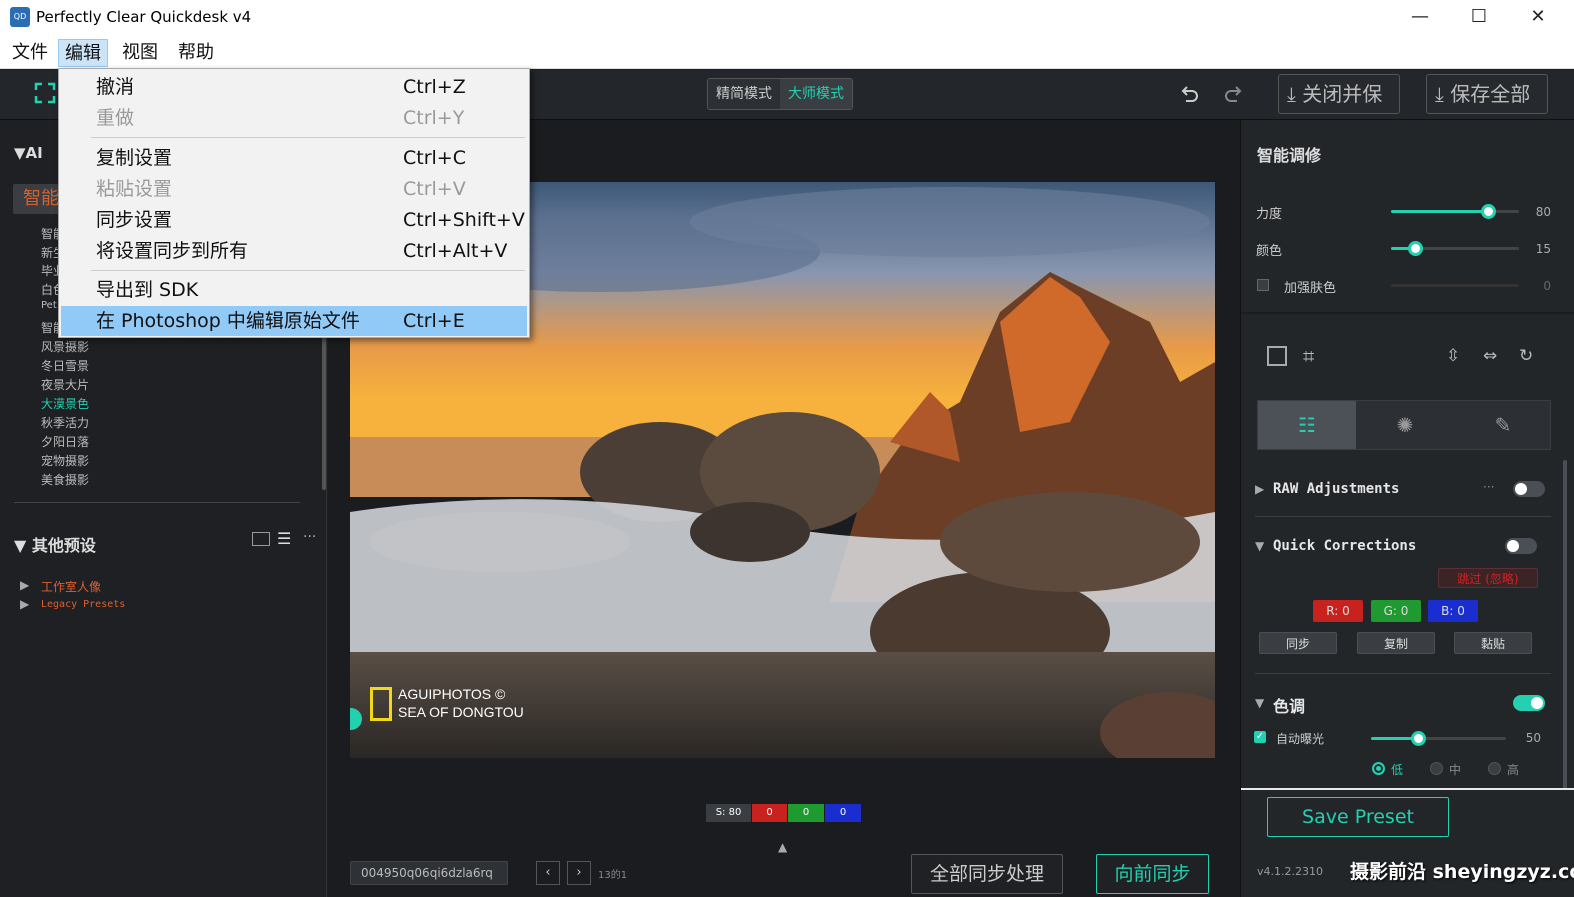 The image size is (1574, 897). I want to click on title-bar: QD Perfectly Clear Quickdesk v4 — ☐ ✕, so click(787, 18).